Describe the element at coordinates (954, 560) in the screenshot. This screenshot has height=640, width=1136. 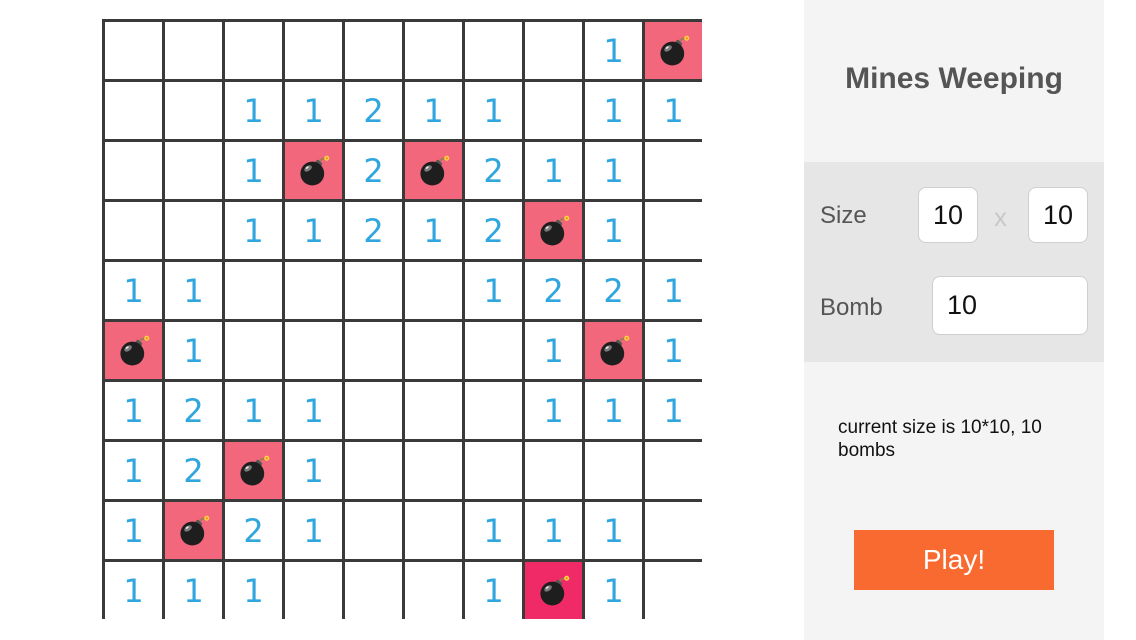
I see `play-button: Play!` at that location.